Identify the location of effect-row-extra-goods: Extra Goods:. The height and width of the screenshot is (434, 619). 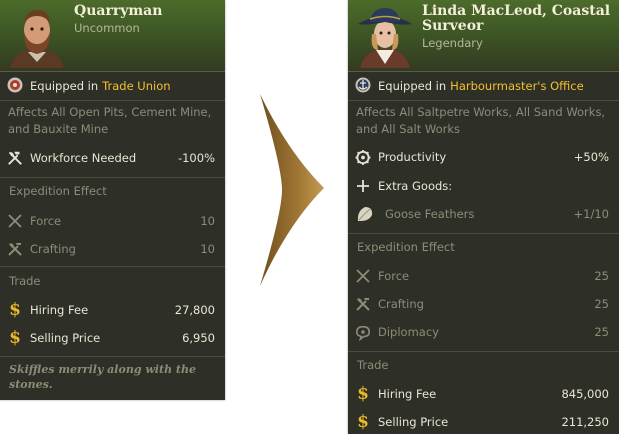
(483, 186).